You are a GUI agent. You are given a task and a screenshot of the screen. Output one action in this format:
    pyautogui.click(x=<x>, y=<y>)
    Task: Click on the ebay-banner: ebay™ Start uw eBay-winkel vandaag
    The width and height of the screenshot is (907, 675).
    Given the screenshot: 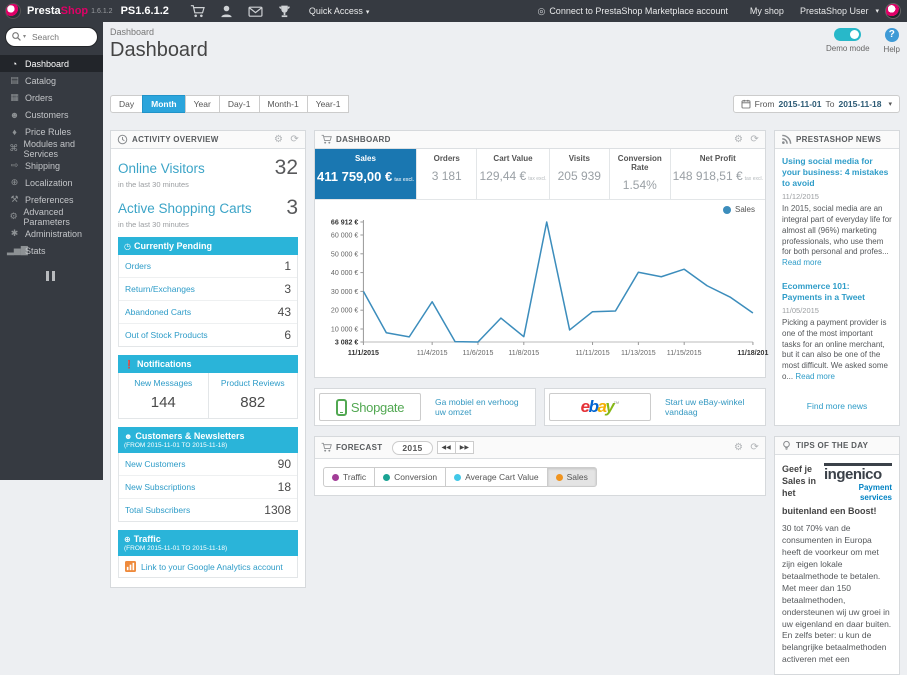 What is the action you would take?
    pyautogui.click(x=655, y=407)
    